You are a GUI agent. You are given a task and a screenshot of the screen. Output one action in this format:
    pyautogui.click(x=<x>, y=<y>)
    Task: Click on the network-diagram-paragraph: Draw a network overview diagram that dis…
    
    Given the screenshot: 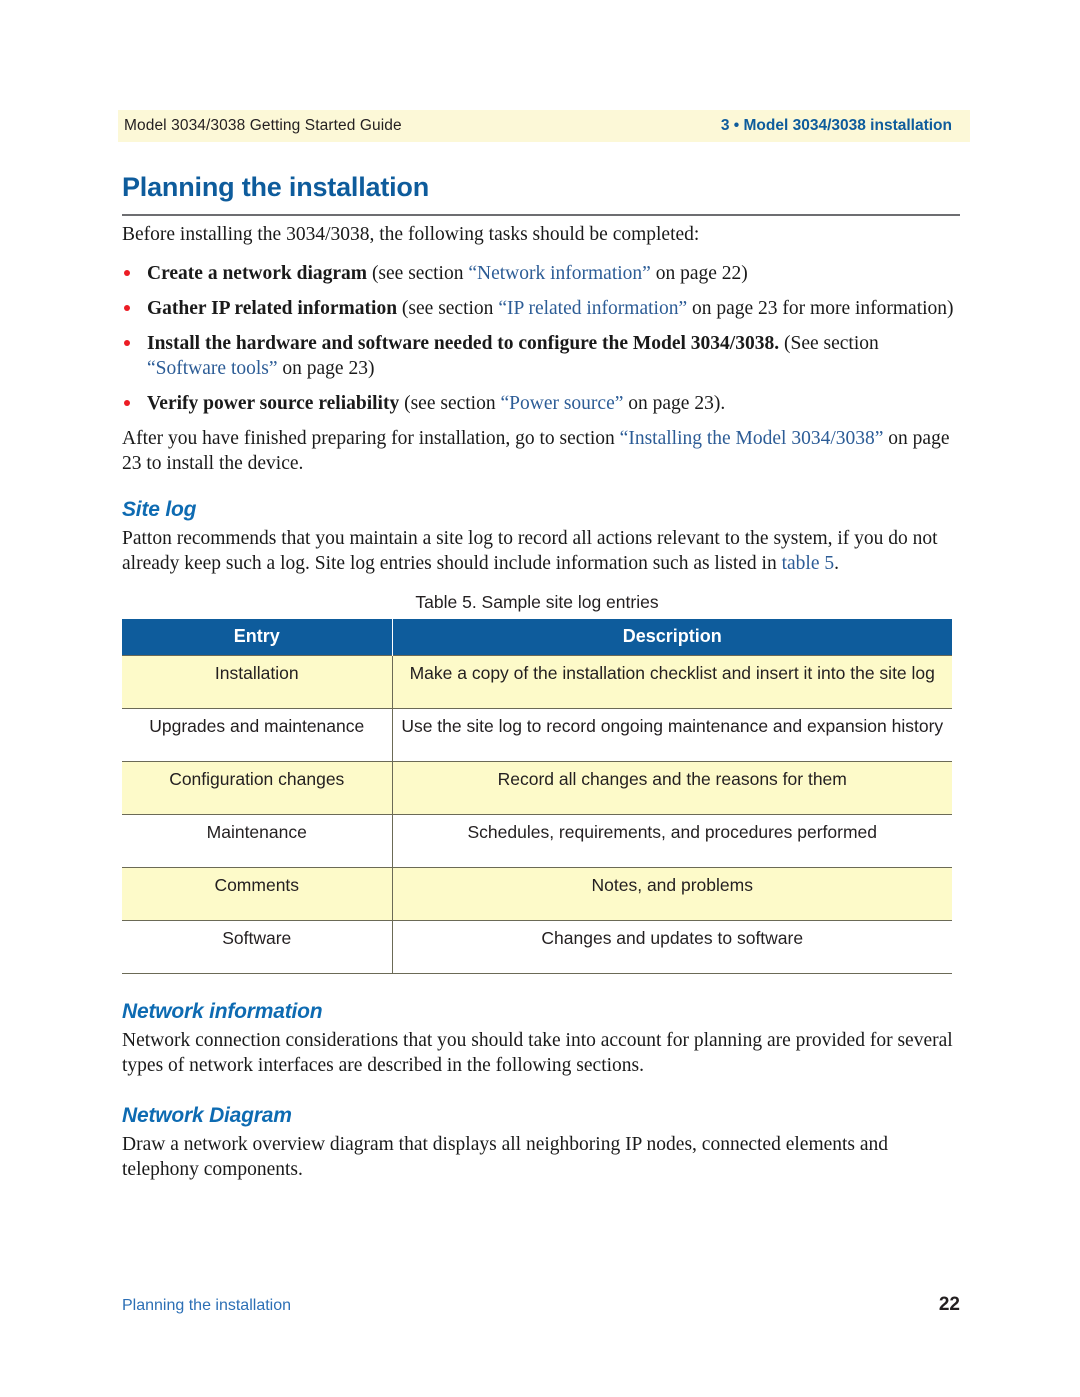 What is the action you would take?
    pyautogui.click(x=505, y=1157)
    